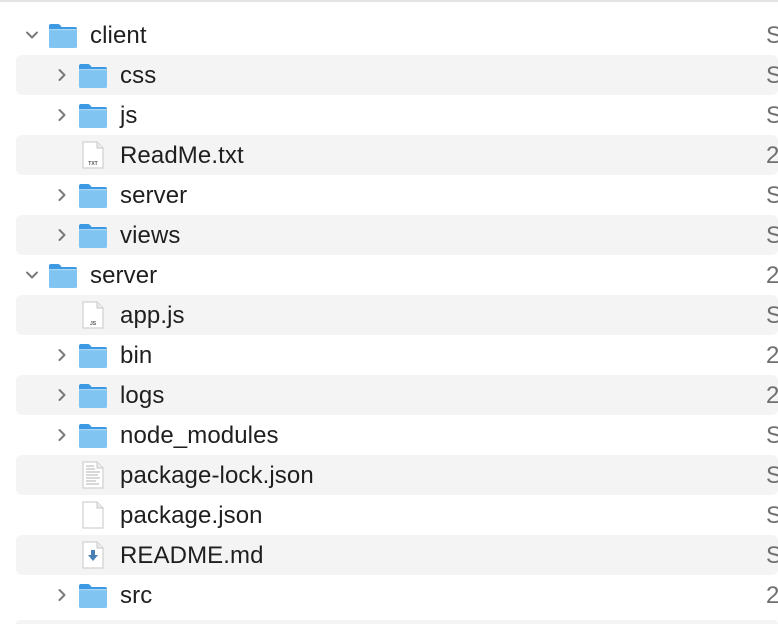 The image size is (778, 624). What do you see at coordinates (136, 595) in the screenshot?
I see `file-name: src` at bounding box center [136, 595].